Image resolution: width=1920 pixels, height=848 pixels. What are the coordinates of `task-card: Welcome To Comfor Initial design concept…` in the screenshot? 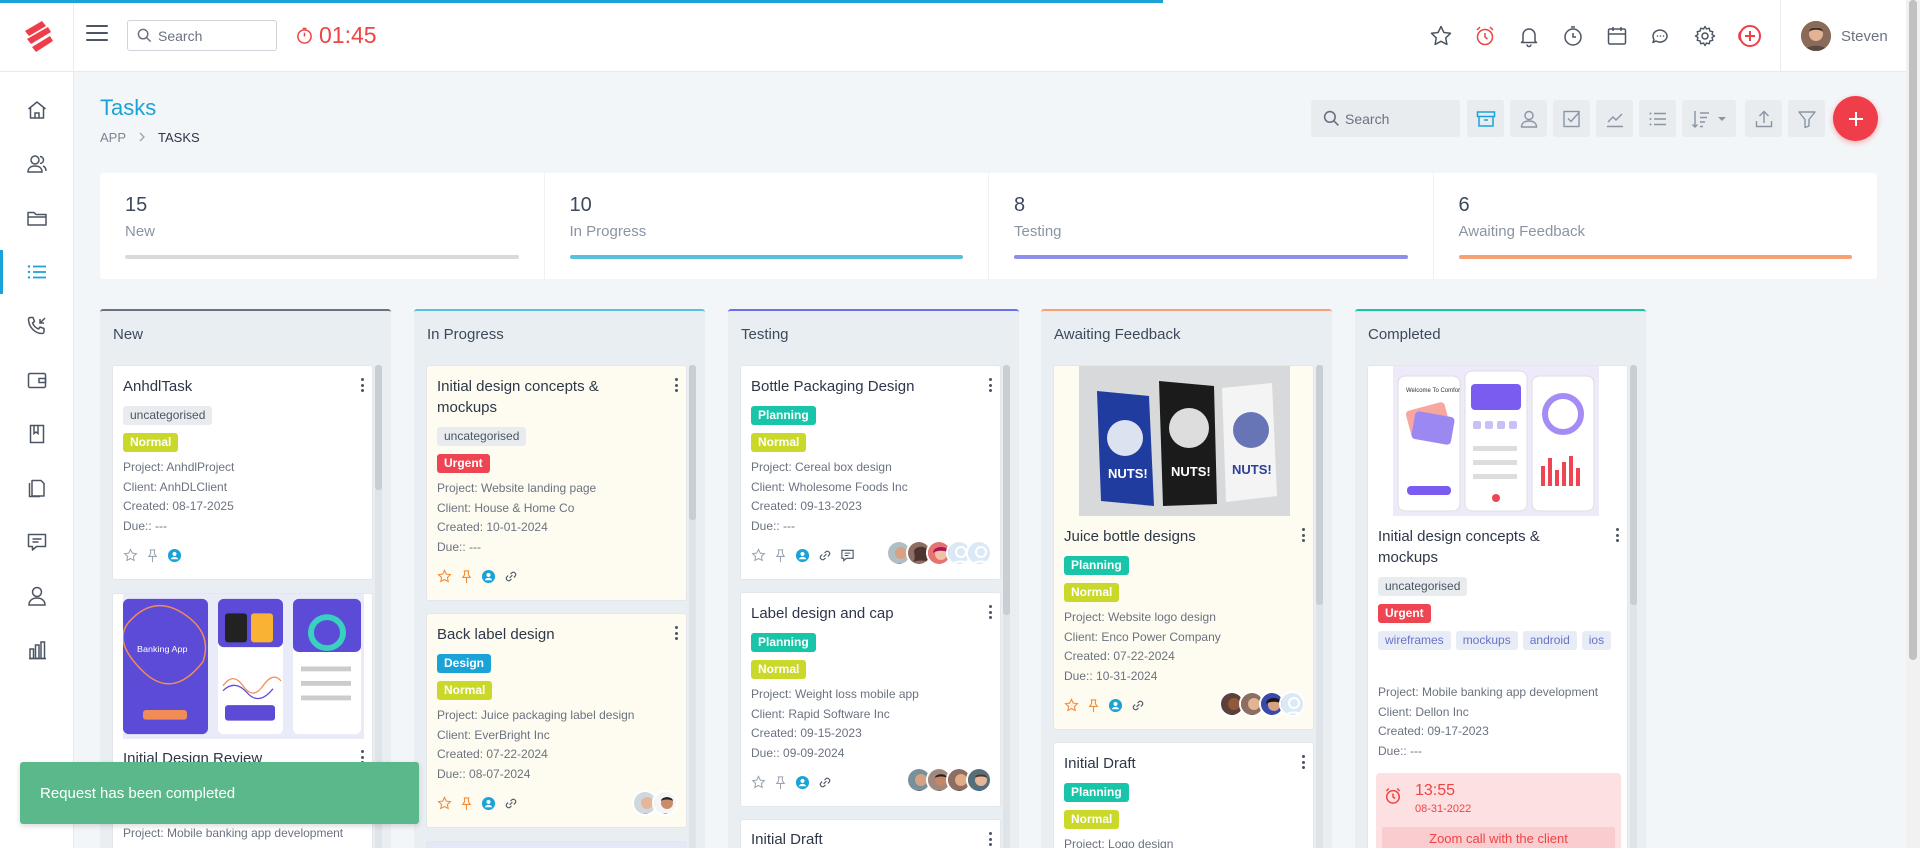 It's located at (1497, 606).